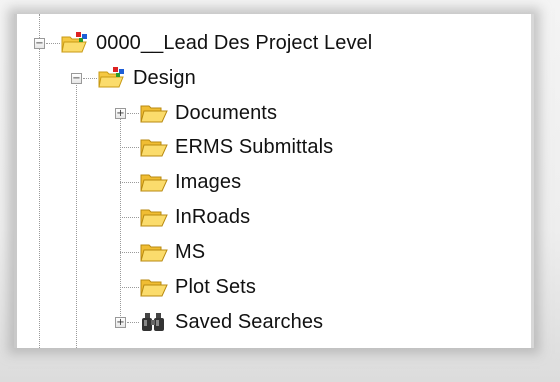 This screenshot has height=382, width=560. Describe the element at coordinates (15, 181) in the screenshot. I see `panel-left-border` at that location.